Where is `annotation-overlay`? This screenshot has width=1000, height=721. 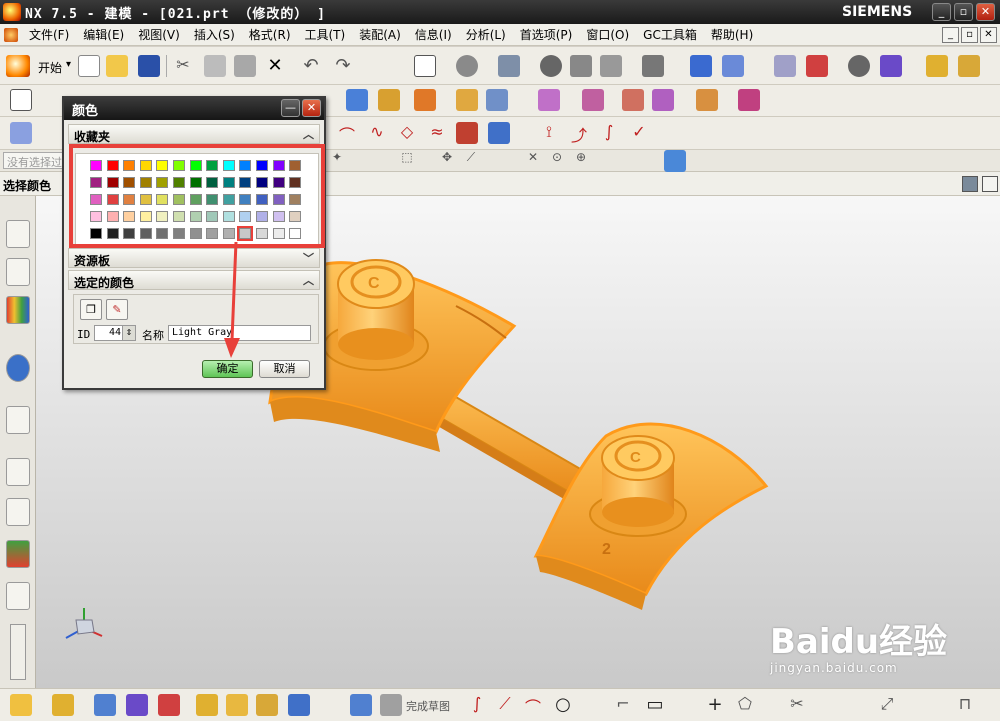 annotation-overlay is located at coordinates (232, 299).